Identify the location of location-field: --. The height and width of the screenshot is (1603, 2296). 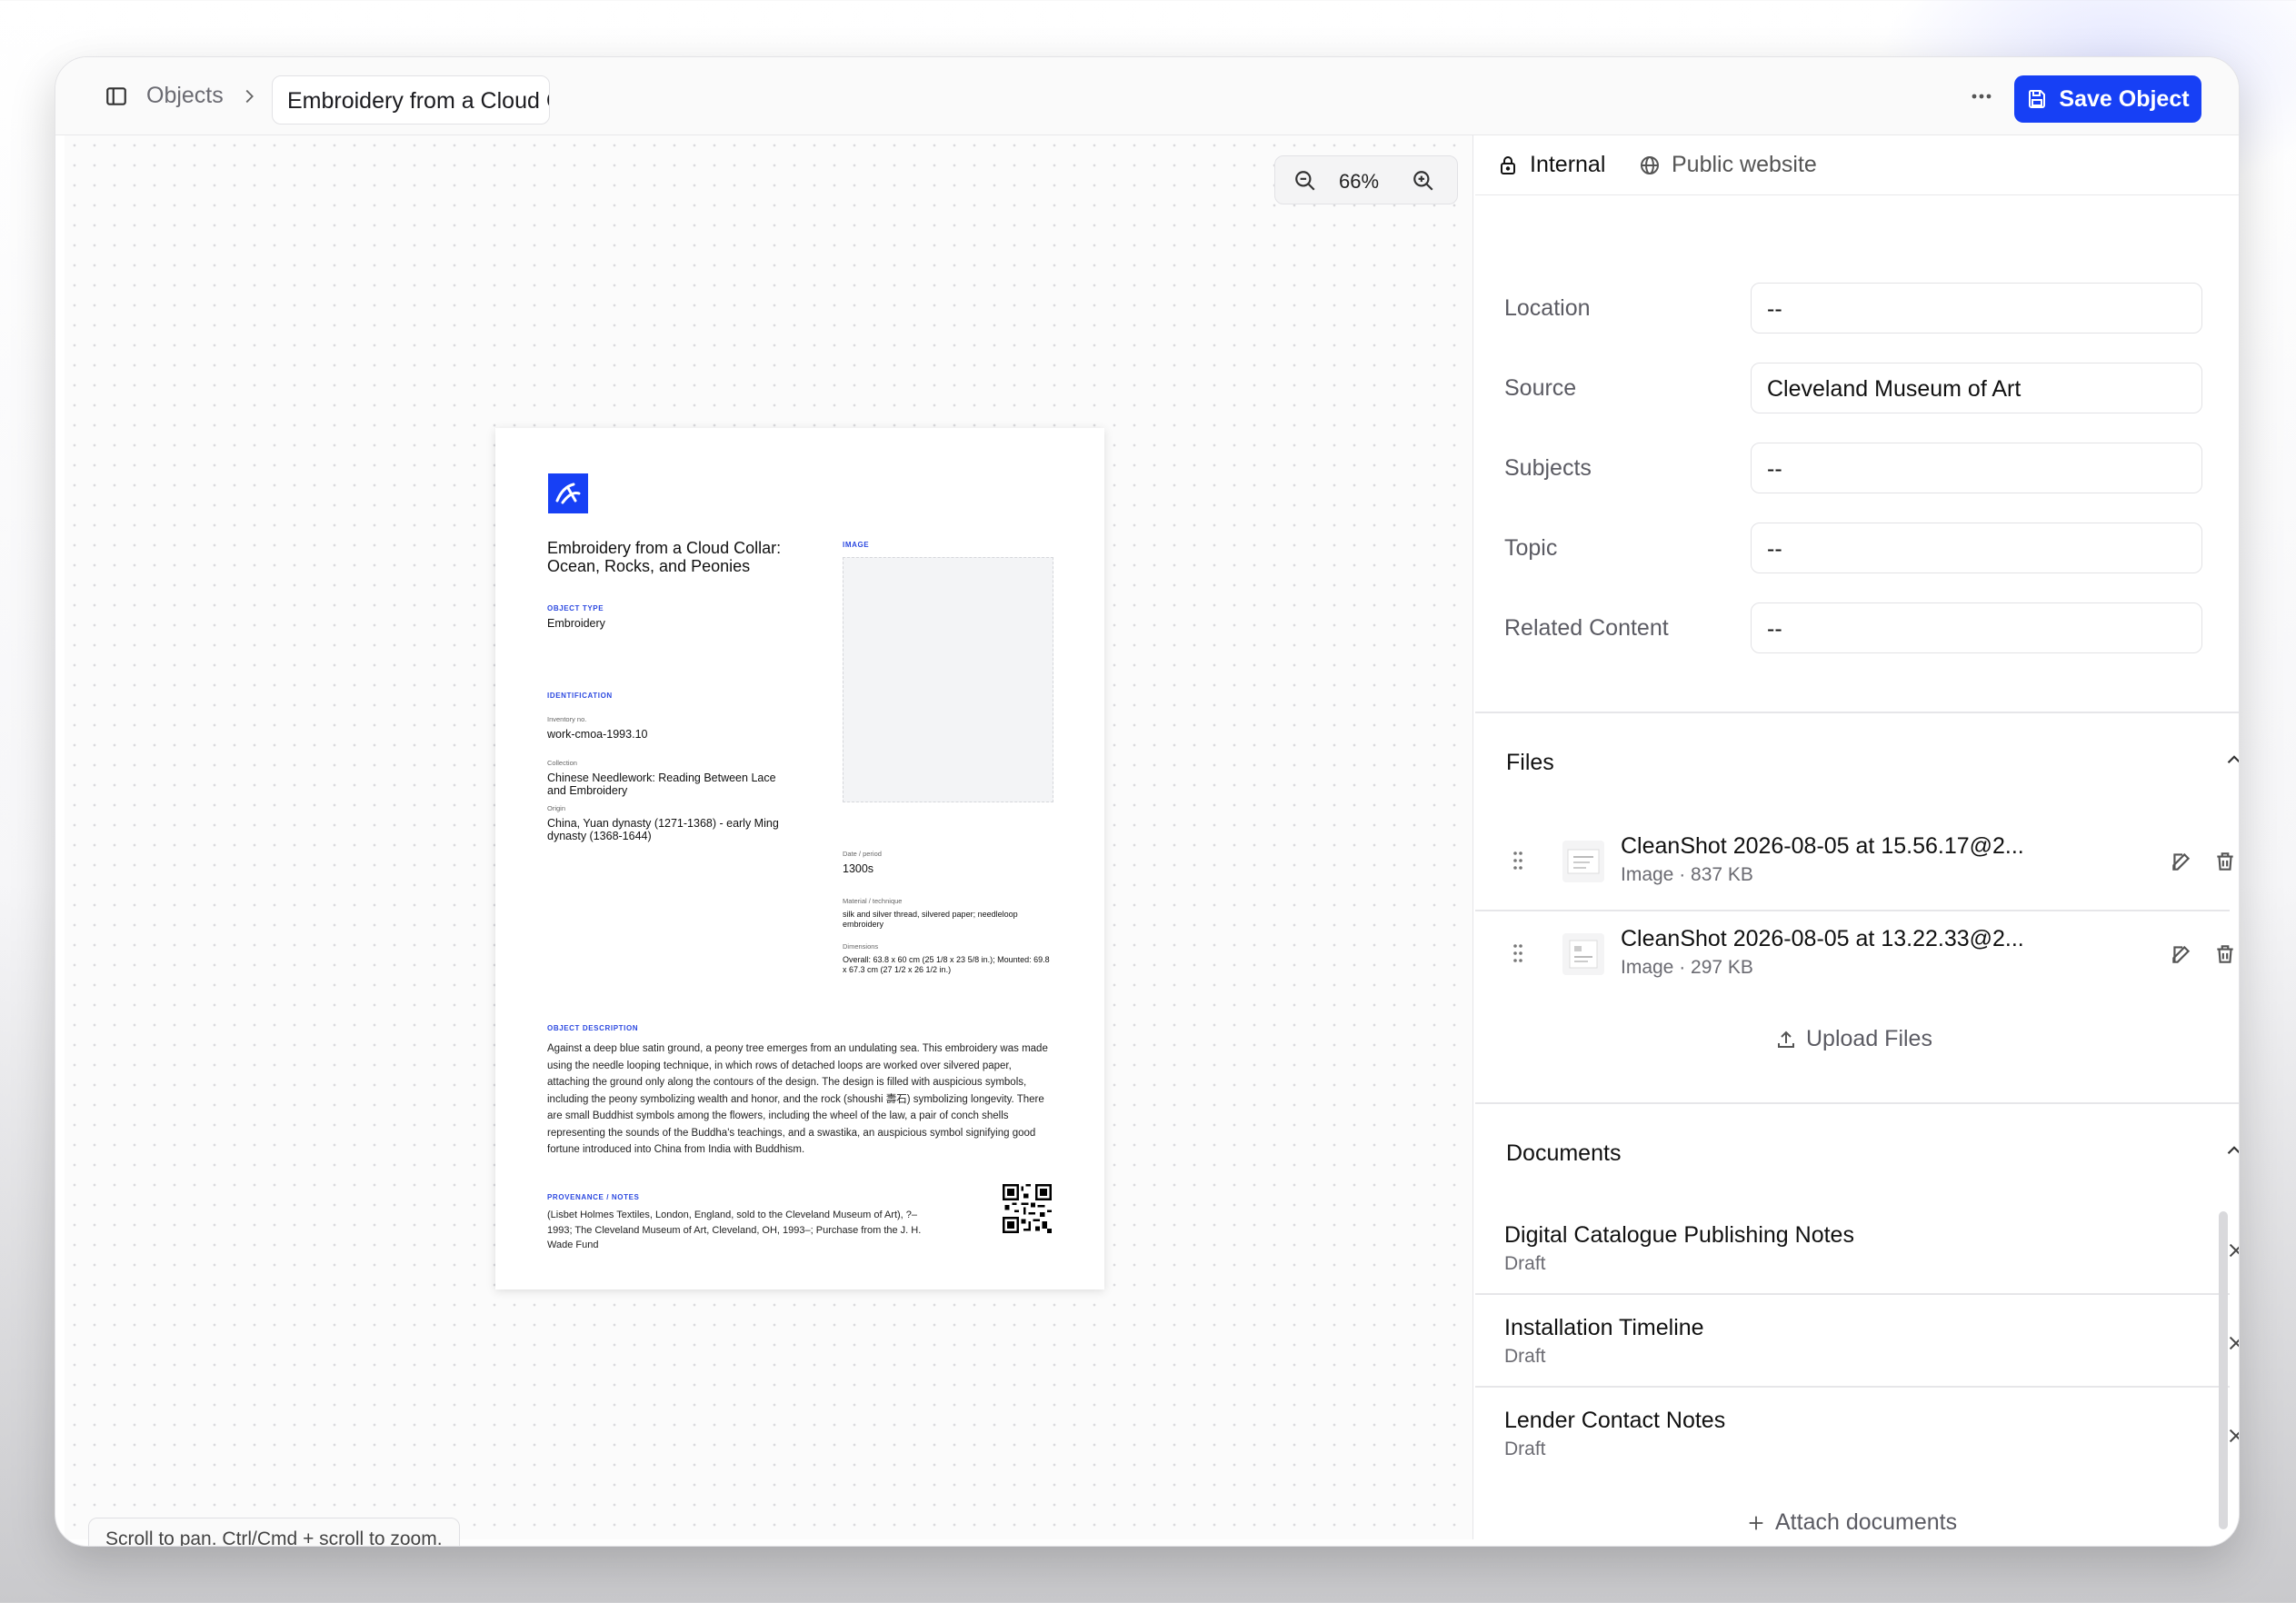
(1976, 308).